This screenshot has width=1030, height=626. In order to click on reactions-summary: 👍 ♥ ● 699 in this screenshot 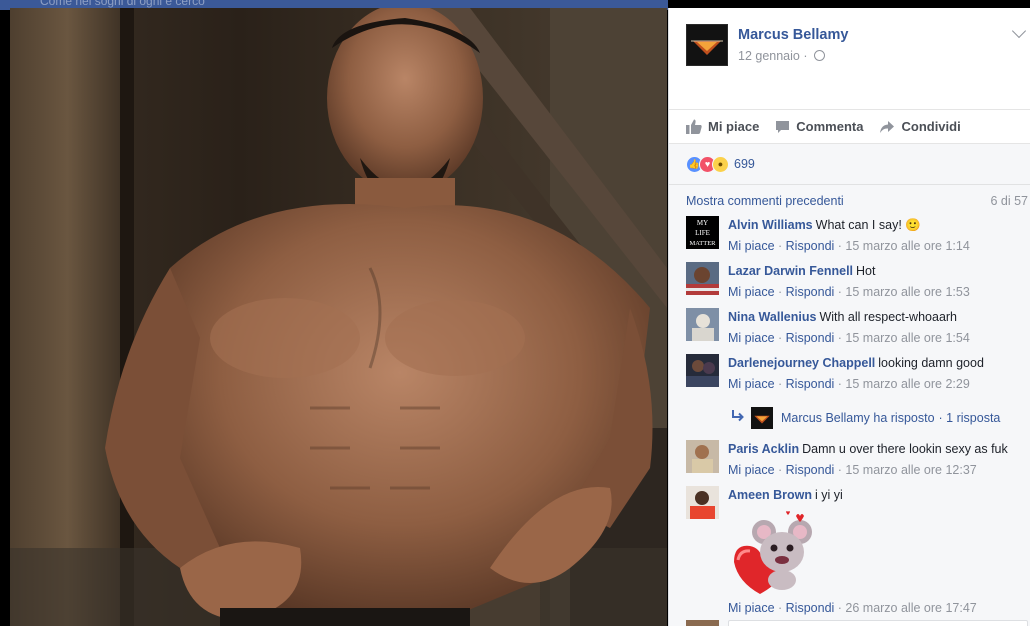, I will do `click(849, 164)`.